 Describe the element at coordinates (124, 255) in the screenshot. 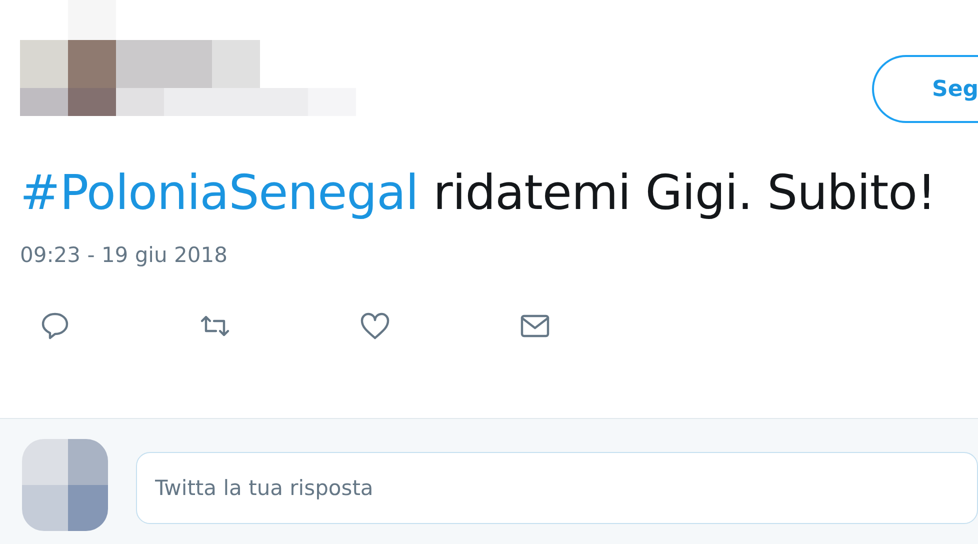

I see `tweet-timestamp: 09:23 - 19 giu 2018` at that location.